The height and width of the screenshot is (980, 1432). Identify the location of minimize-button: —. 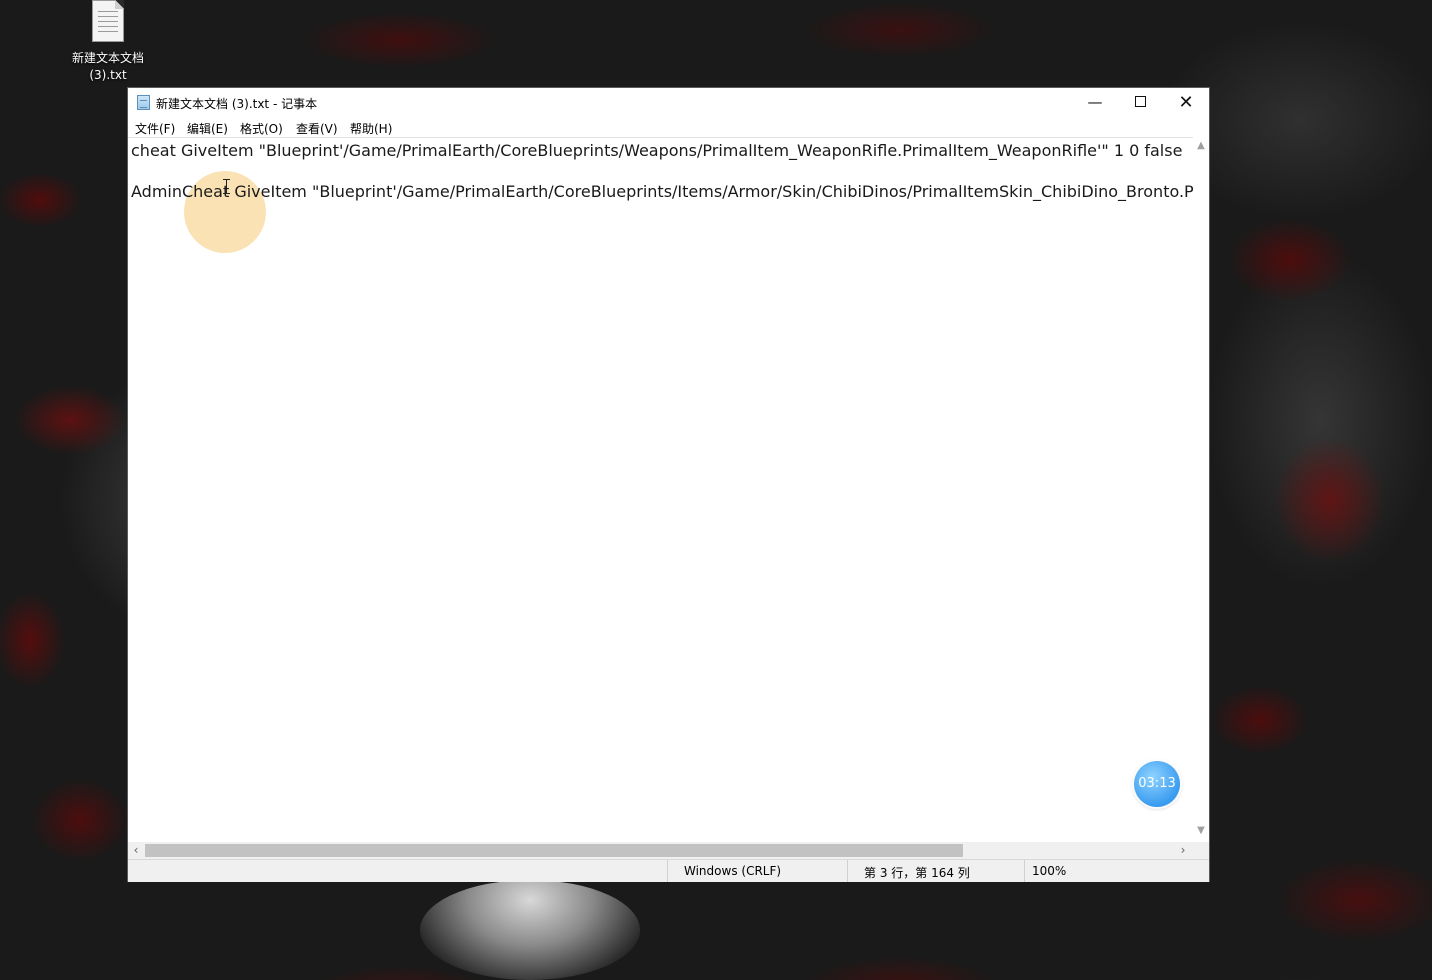
(1095, 102).